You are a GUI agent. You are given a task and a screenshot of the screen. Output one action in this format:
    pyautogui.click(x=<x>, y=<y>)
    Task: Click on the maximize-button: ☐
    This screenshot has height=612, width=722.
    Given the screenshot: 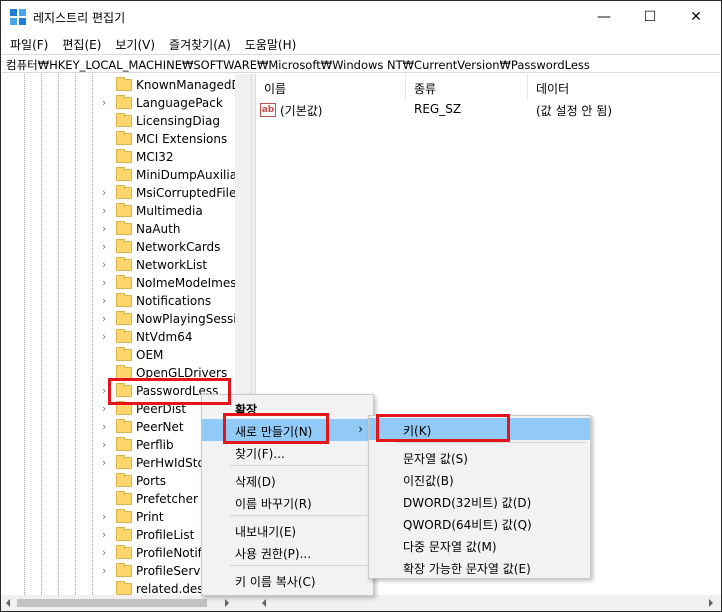 What is the action you would take?
    pyautogui.click(x=650, y=17)
    